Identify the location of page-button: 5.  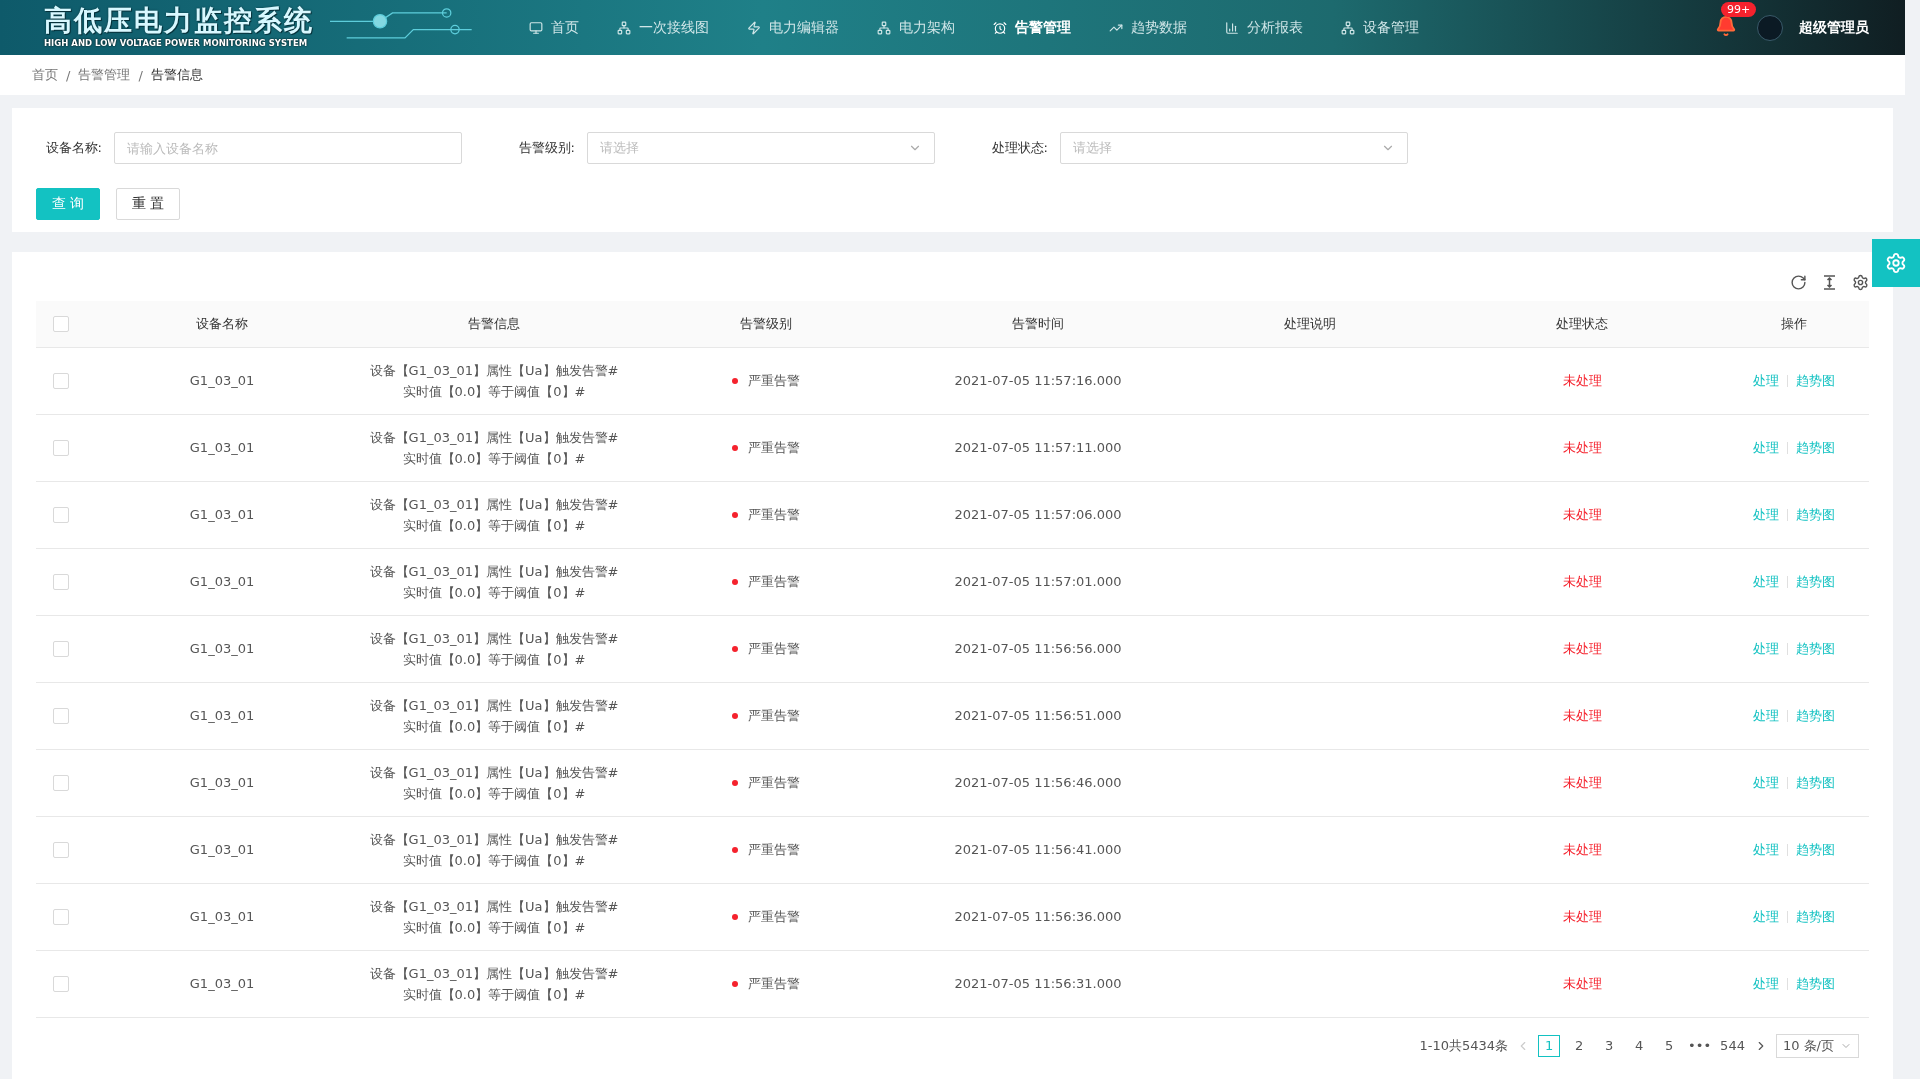
(1669, 1045).